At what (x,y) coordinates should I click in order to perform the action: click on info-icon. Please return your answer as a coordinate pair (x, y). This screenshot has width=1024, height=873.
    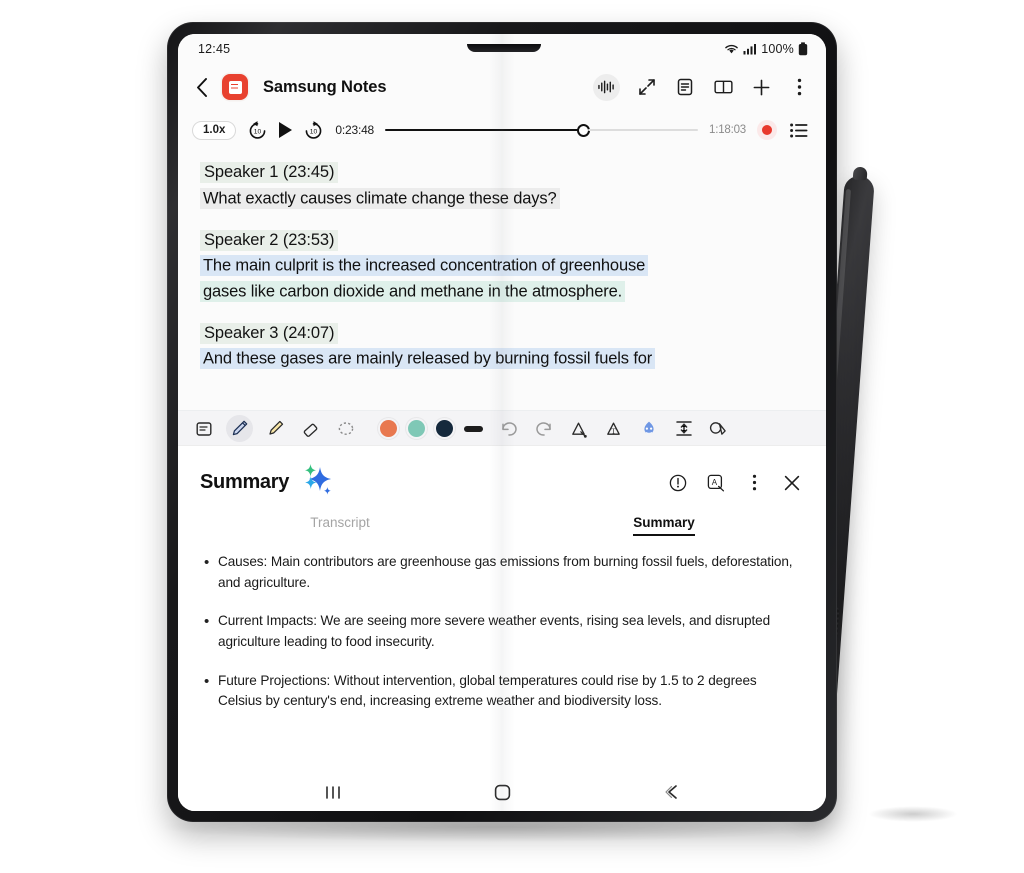
    Looking at the image, I should click on (678, 483).